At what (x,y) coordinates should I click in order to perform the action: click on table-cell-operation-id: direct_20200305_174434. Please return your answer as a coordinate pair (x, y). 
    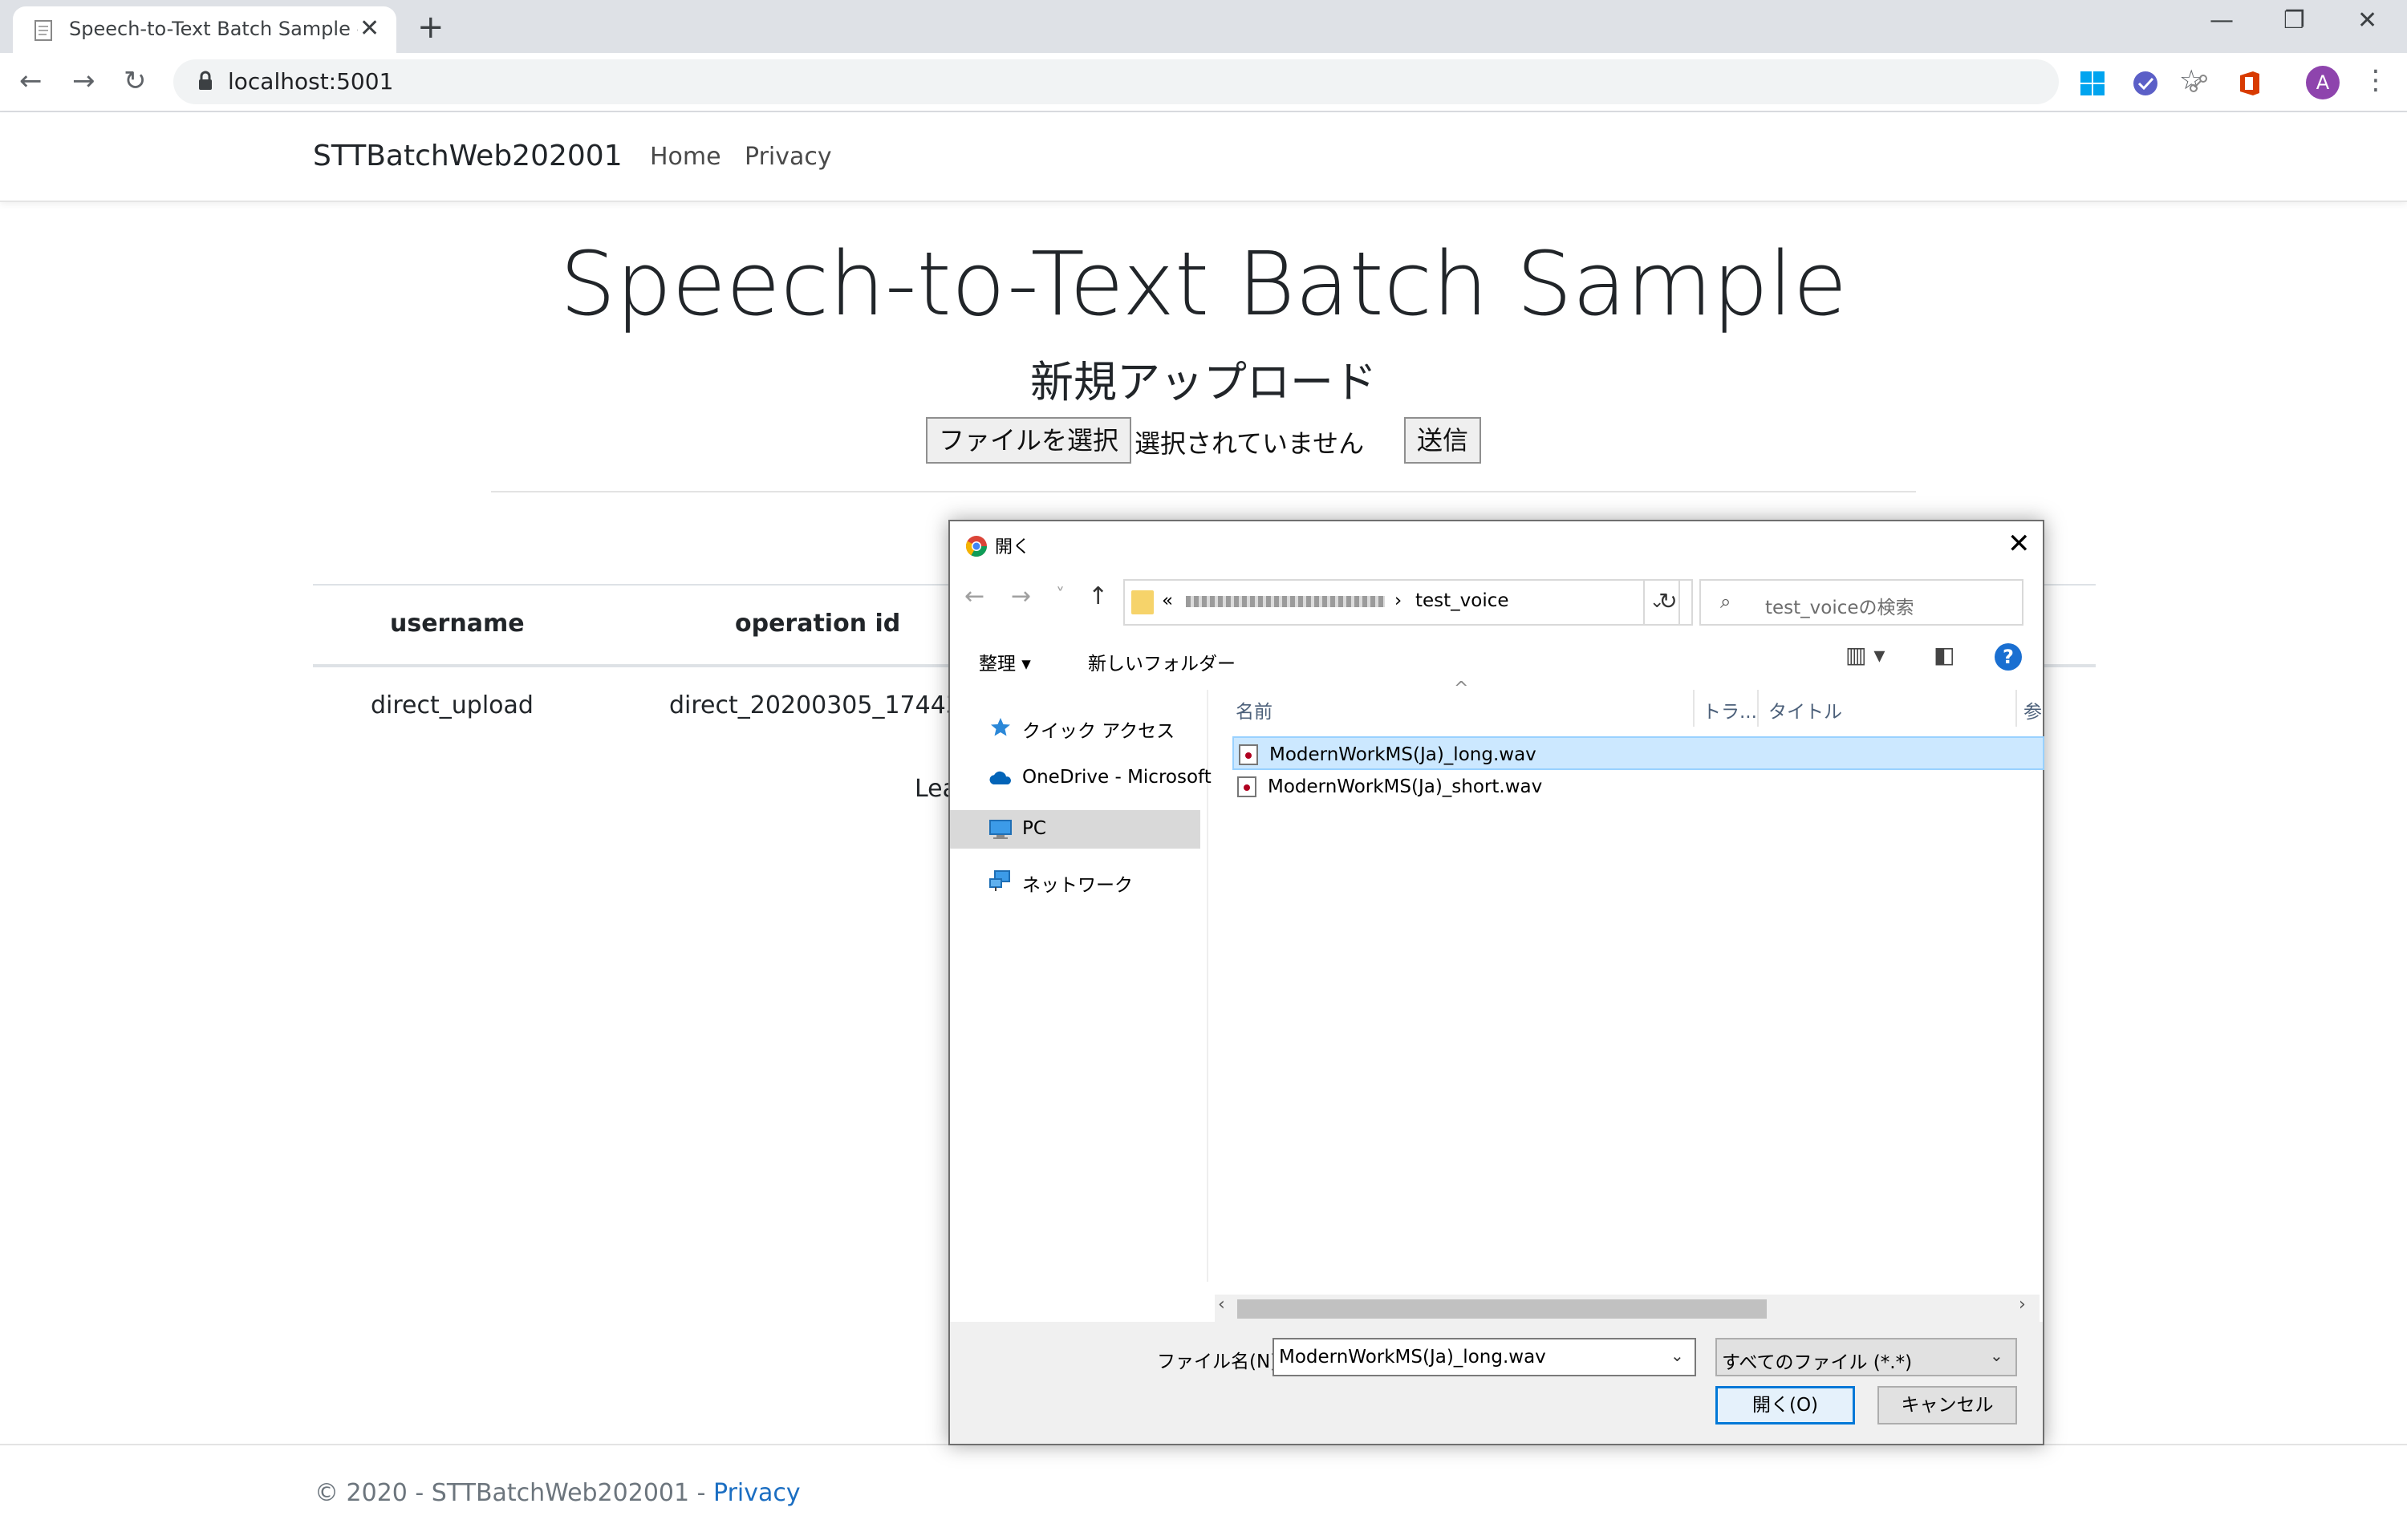
    Looking at the image, I should click on (822, 705).